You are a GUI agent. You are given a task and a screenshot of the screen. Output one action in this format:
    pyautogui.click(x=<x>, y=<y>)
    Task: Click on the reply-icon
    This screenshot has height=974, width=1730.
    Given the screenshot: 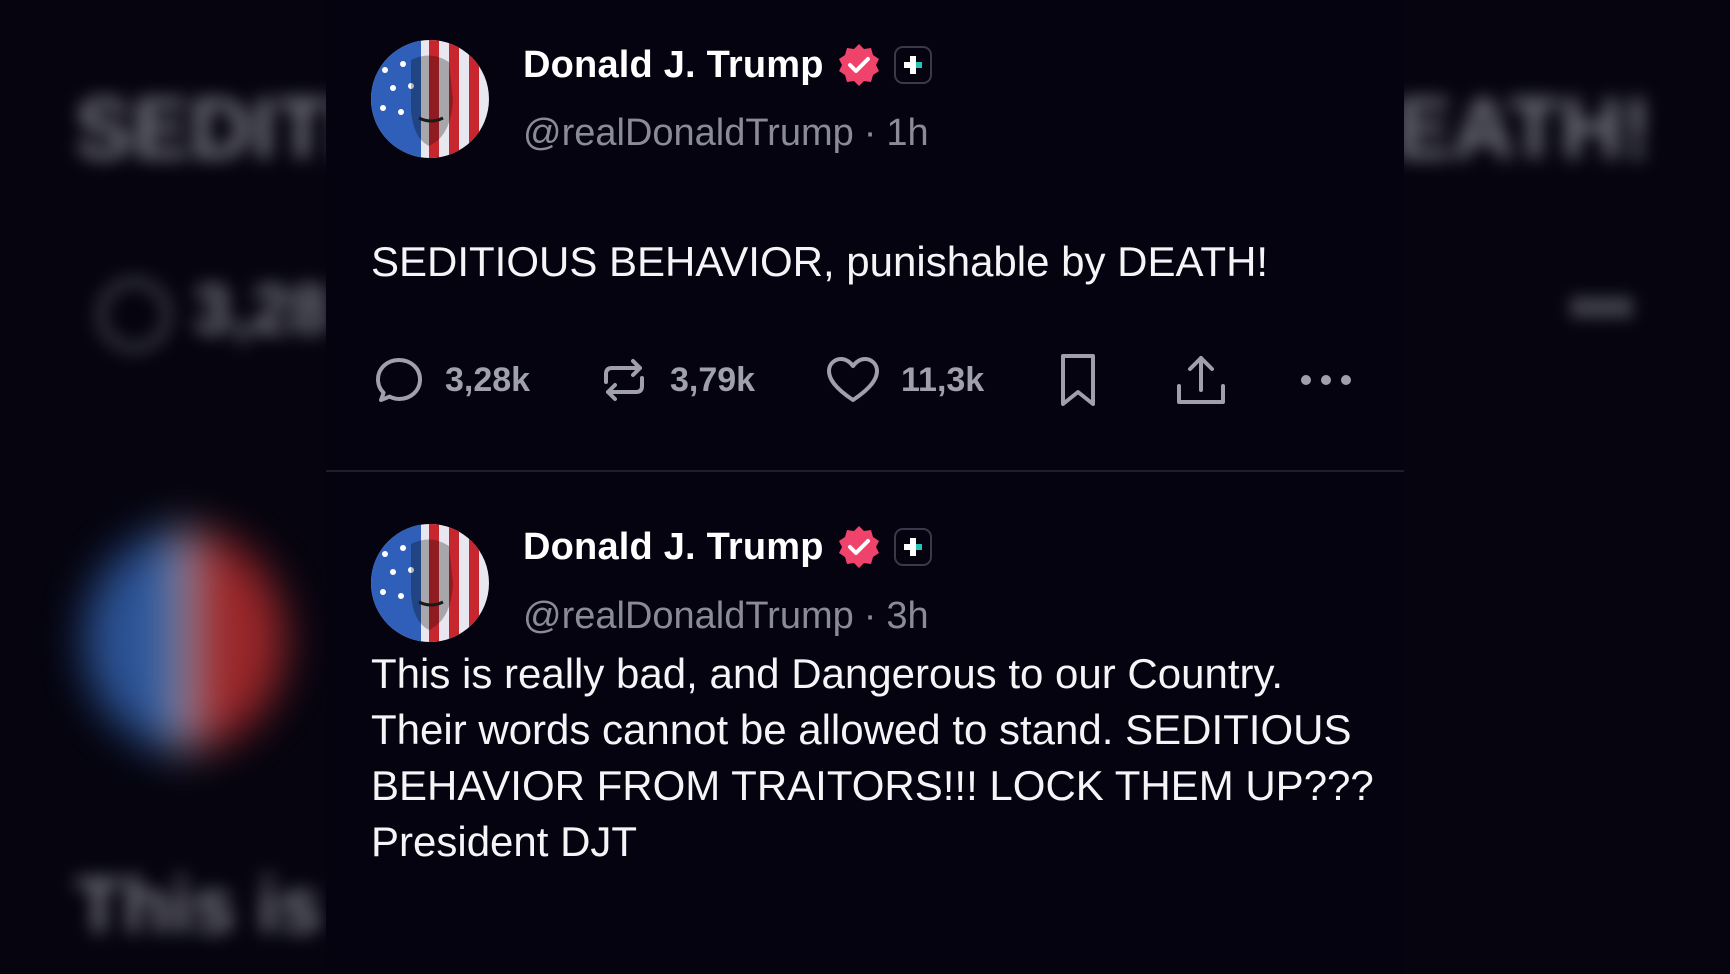 What is the action you would take?
    pyautogui.click(x=399, y=380)
    